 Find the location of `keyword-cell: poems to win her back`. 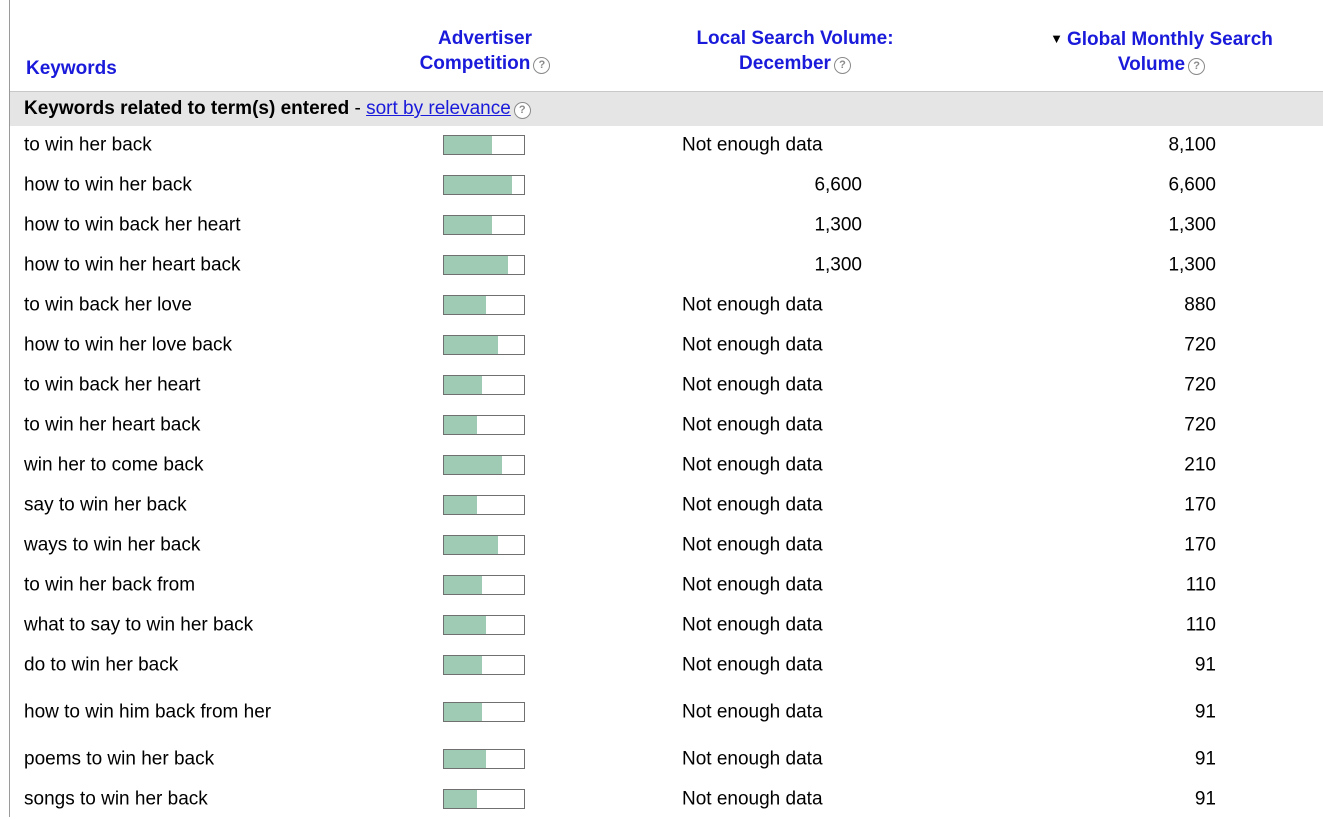

keyword-cell: poems to win her back is located at coordinates (174, 759).